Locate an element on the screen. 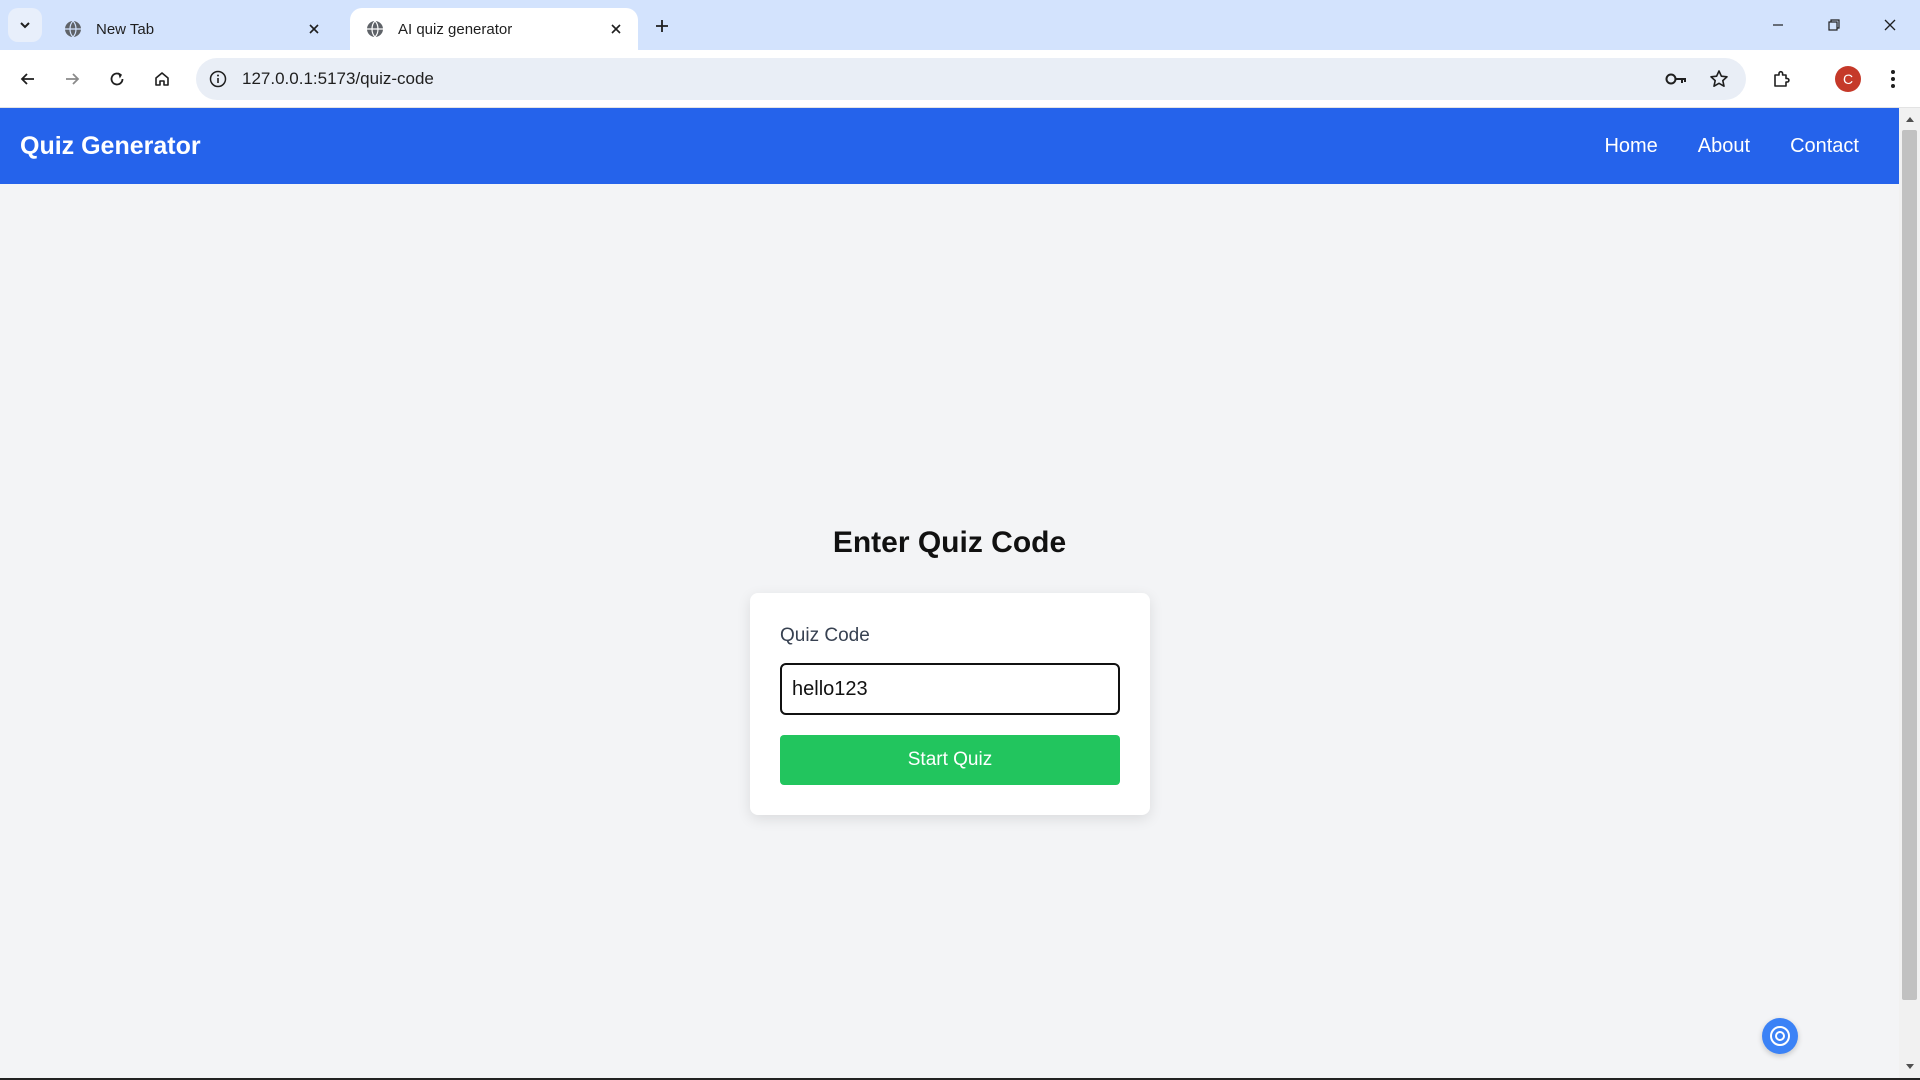  puzzle-icon is located at coordinates (1782, 78).